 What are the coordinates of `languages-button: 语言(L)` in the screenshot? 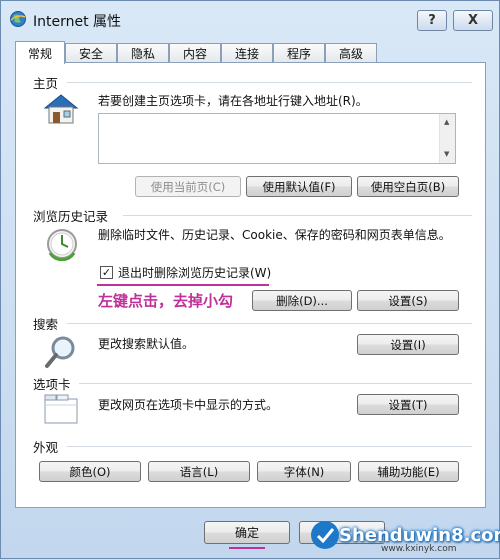 It's located at (199, 471).